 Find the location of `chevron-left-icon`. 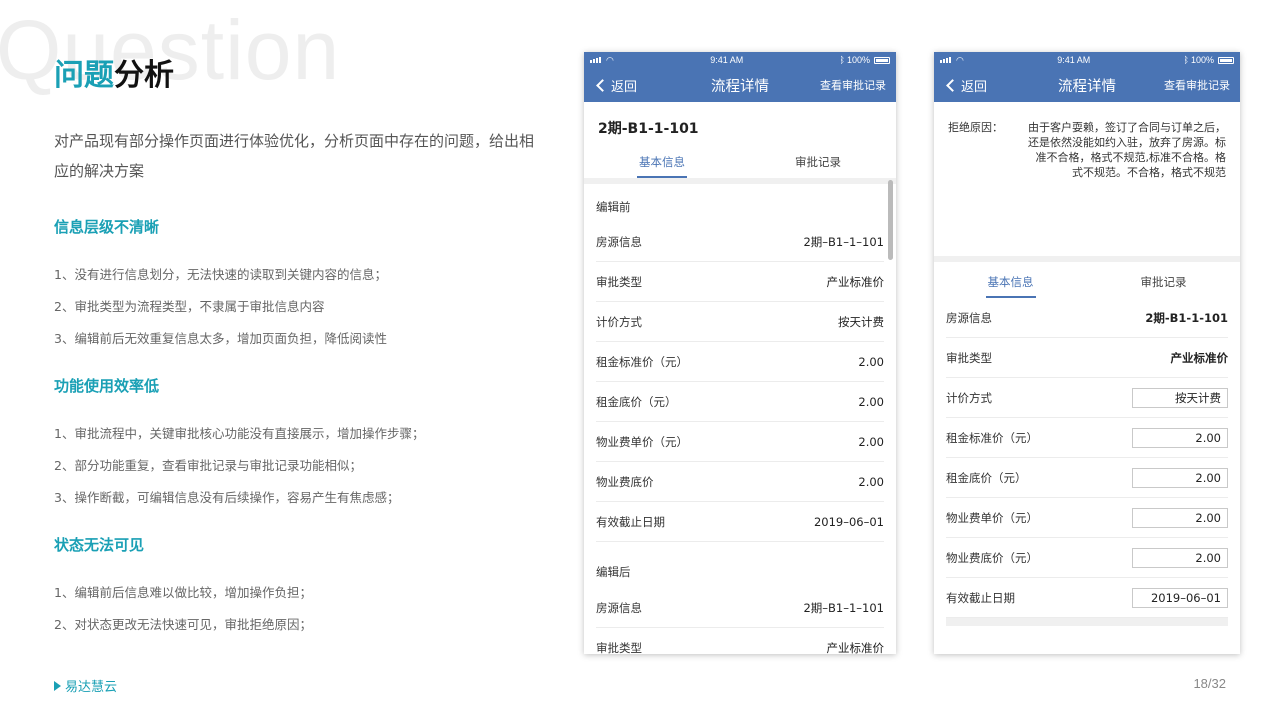

chevron-left-icon is located at coordinates (602, 85).